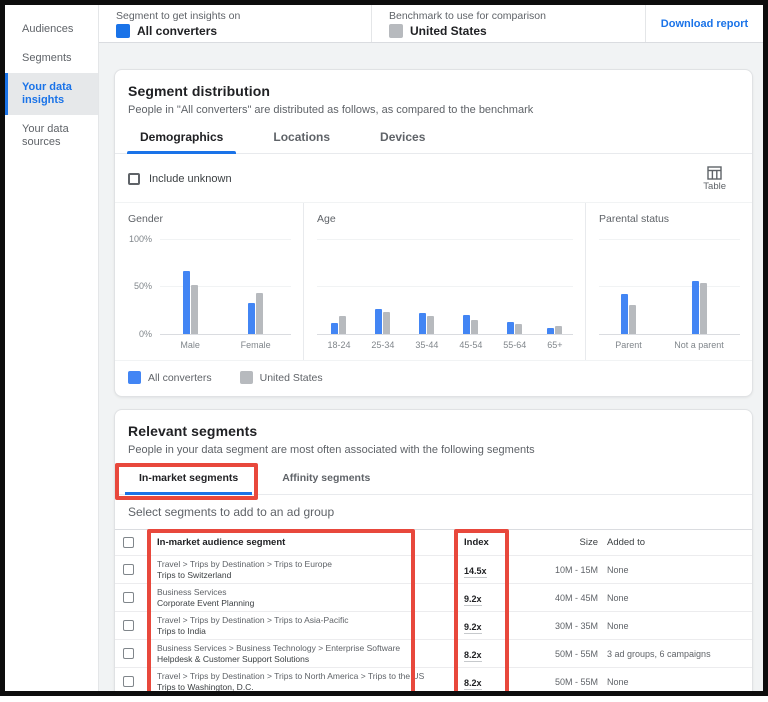  I want to click on size-value: 30M - 35M, so click(576, 625).